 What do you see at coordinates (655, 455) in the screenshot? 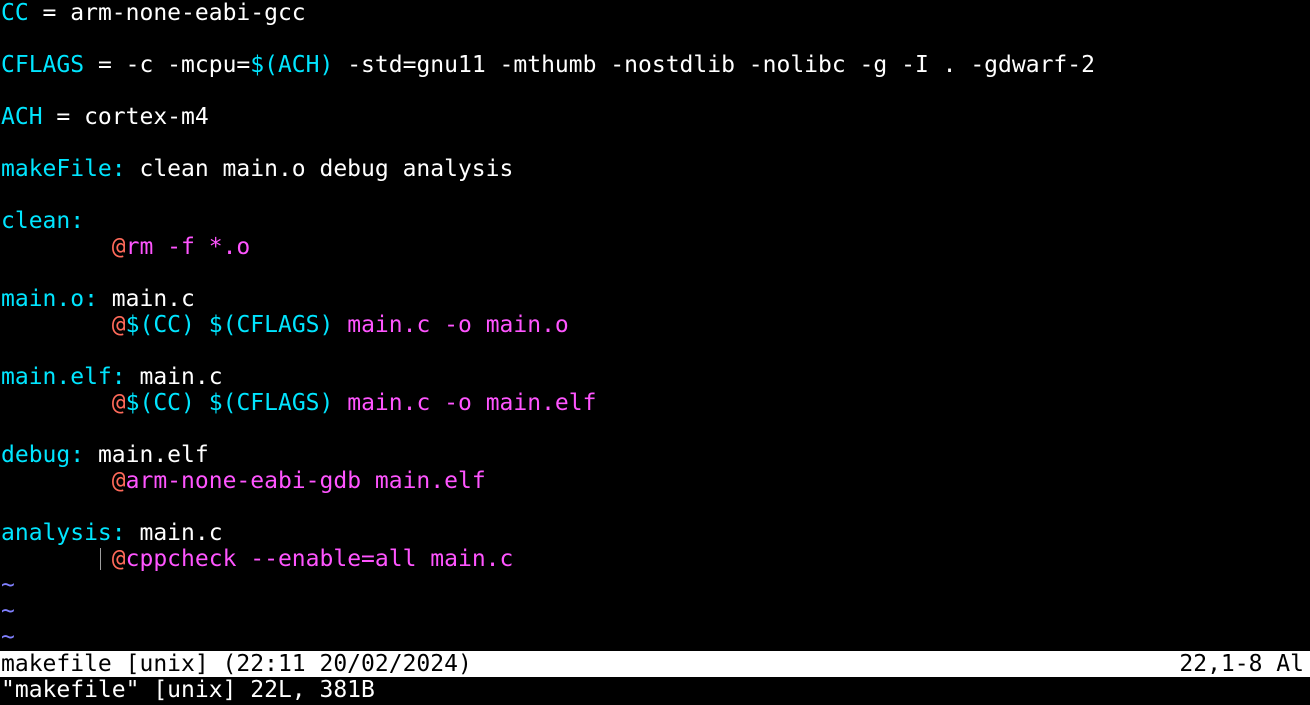
I see `code-line: debug: main.elf` at bounding box center [655, 455].